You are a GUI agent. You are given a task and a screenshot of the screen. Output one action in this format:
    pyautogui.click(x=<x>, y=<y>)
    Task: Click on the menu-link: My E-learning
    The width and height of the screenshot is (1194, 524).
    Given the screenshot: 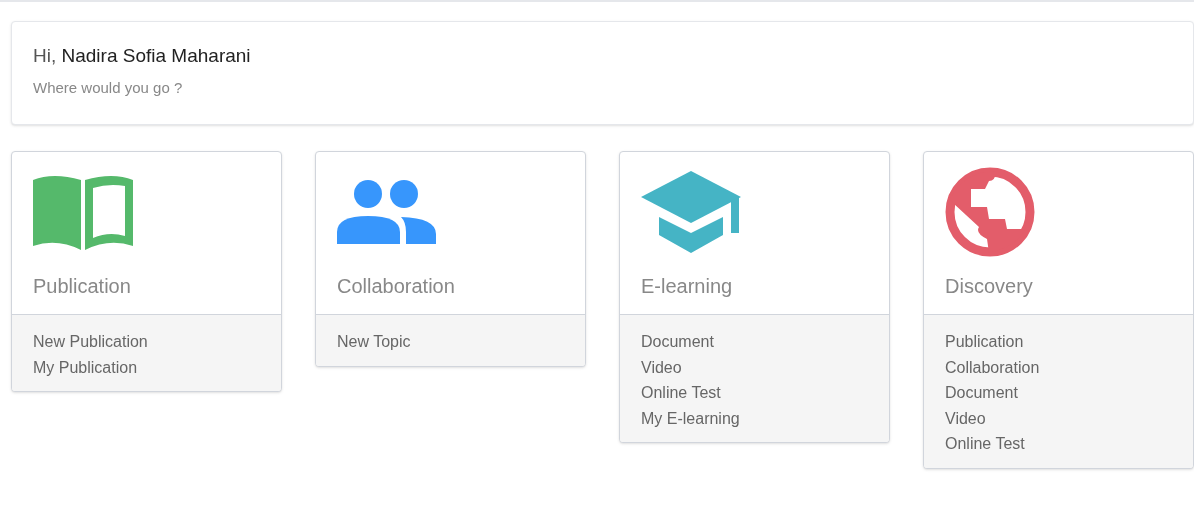 What is the action you would take?
    pyautogui.click(x=690, y=418)
    